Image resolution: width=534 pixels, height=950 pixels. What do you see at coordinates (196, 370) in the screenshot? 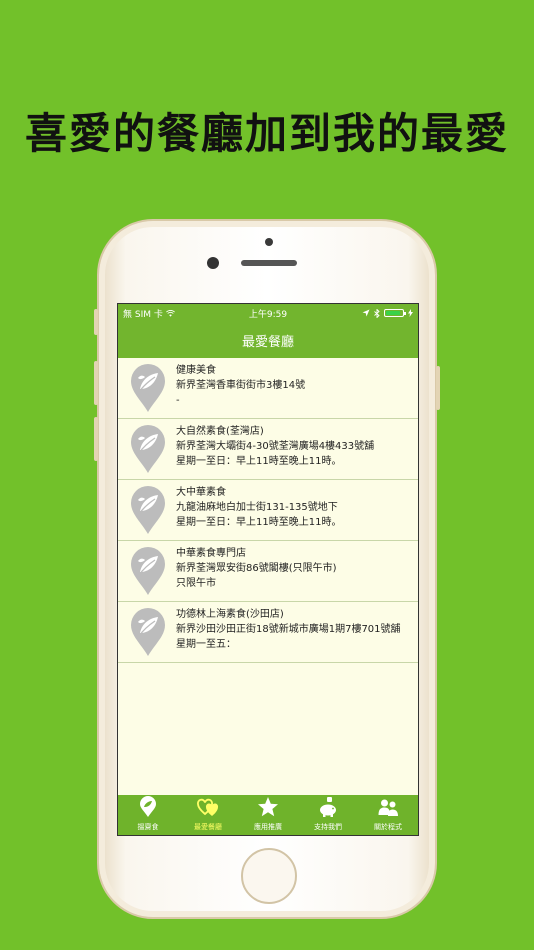
I see `restaurant-name: 健康美食` at bounding box center [196, 370].